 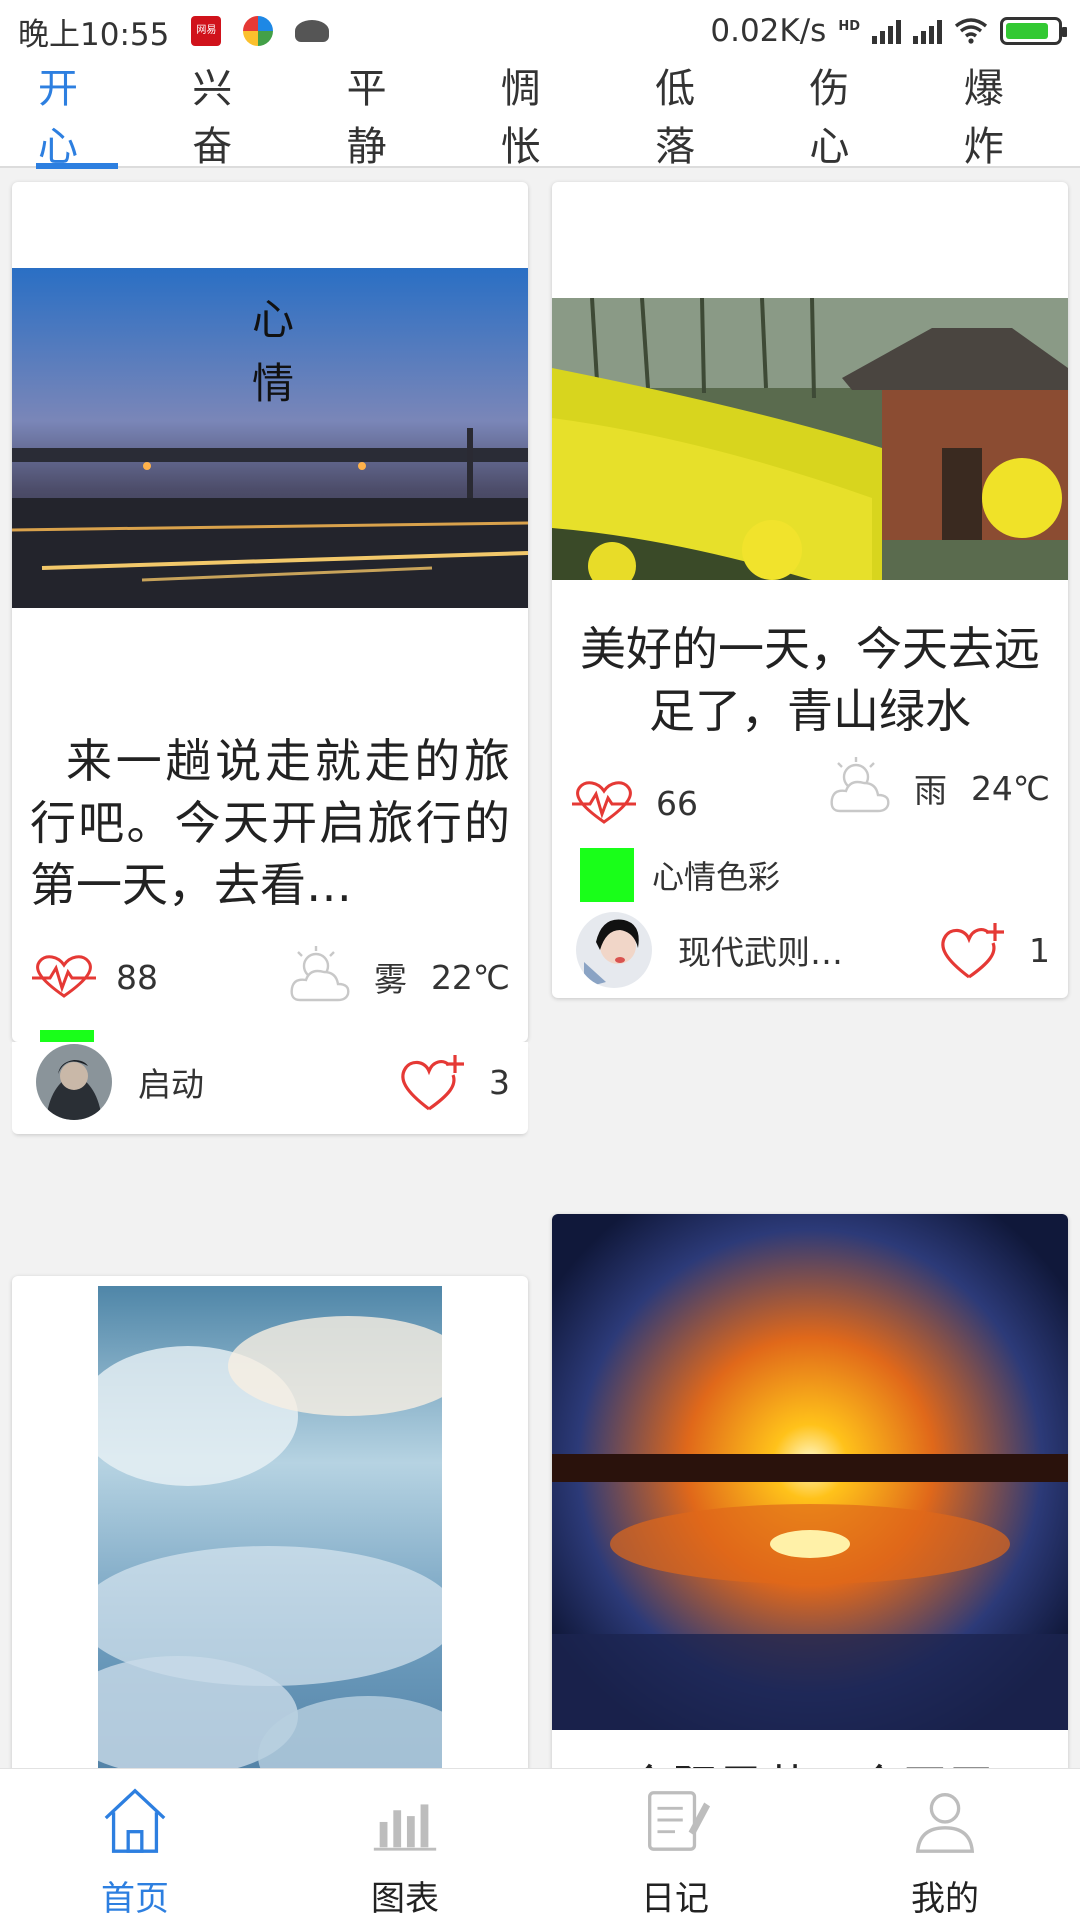 I want to click on tab-3: 惆怅, so click(x=540, y=115).